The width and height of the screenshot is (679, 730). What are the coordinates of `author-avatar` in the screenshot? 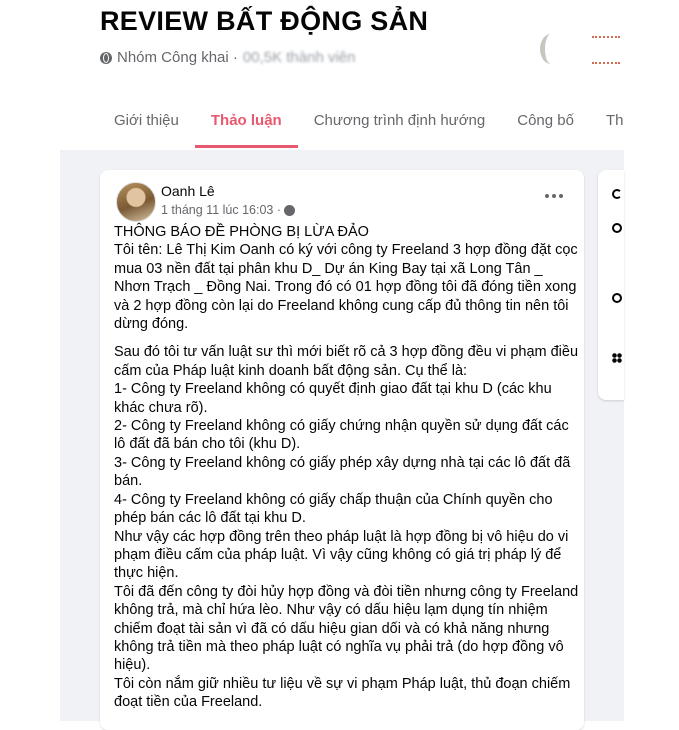 It's located at (136, 202).